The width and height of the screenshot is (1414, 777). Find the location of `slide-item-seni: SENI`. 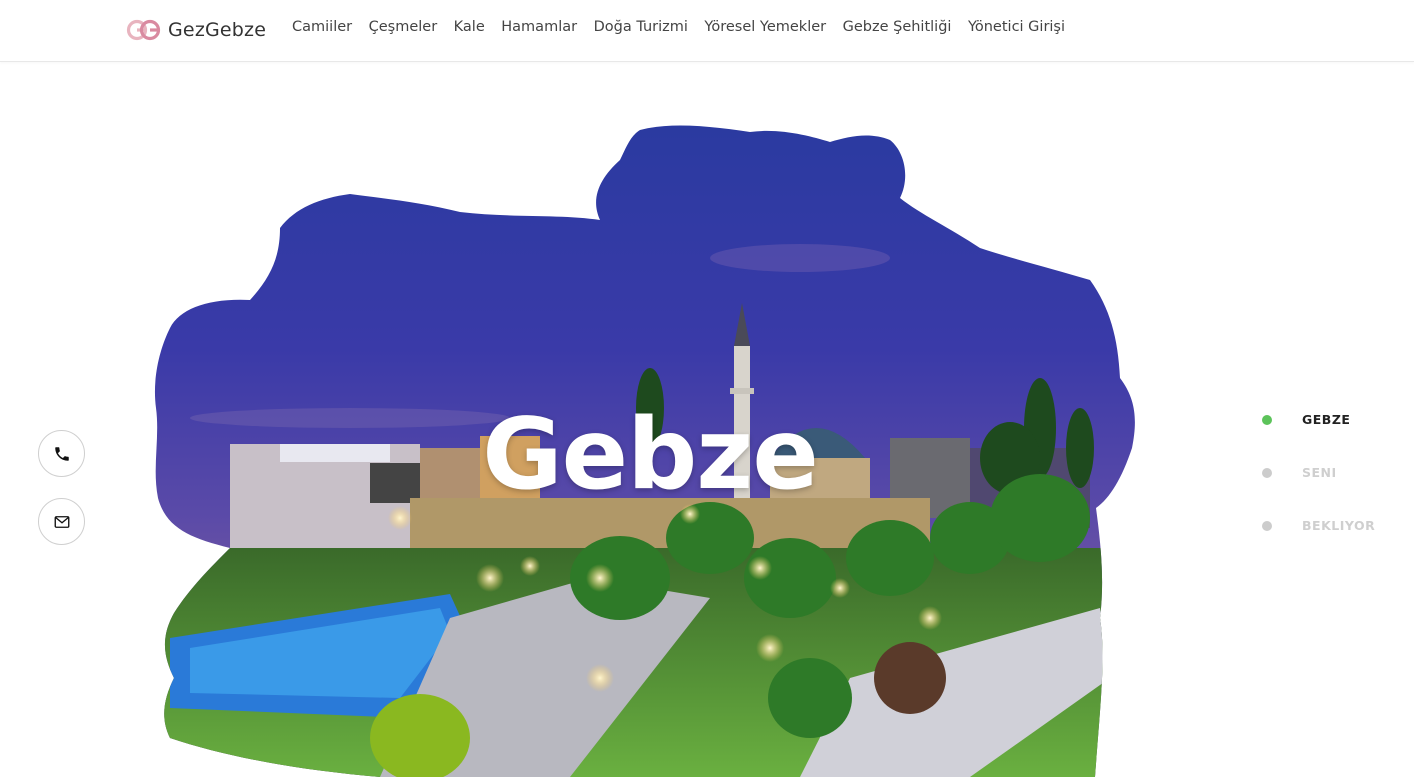

slide-item-seni: SENI is located at coordinates (1318, 472).